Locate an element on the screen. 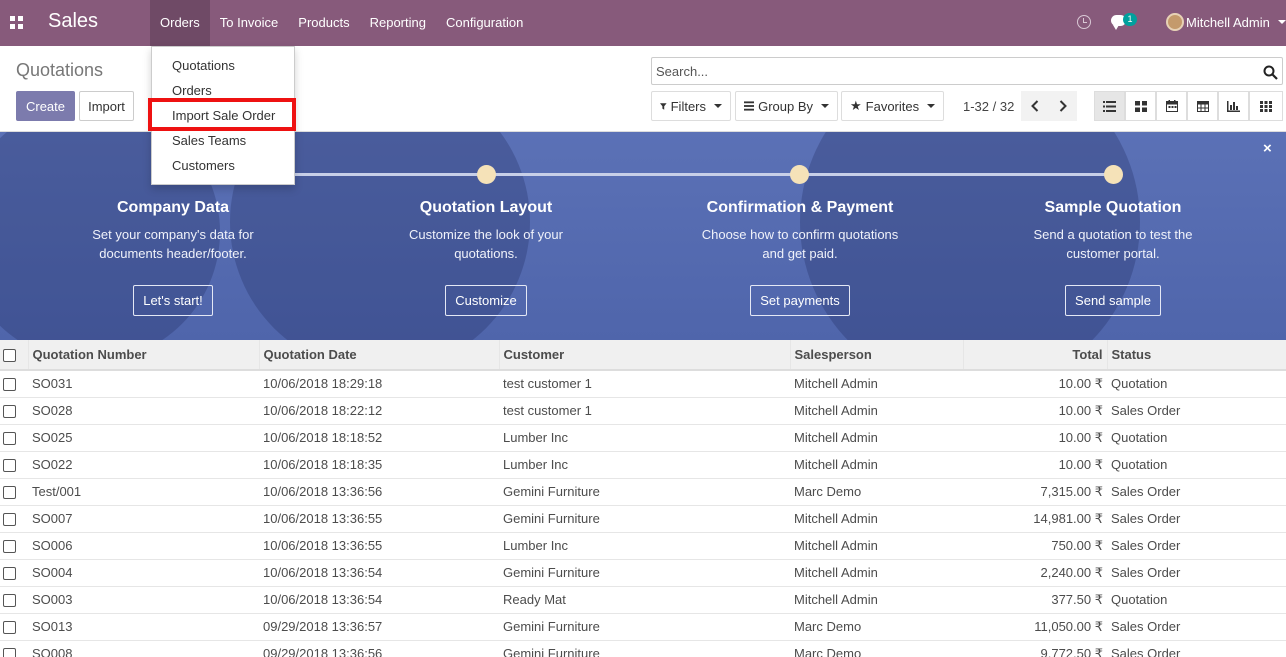 The height and width of the screenshot is (657, 1286). menu-reporting: Reporting is located at coordinates (398, 23).